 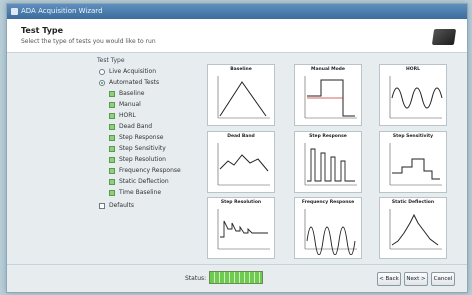 I want to click on test-option-manual: Manual, so click(x=125, y=104).